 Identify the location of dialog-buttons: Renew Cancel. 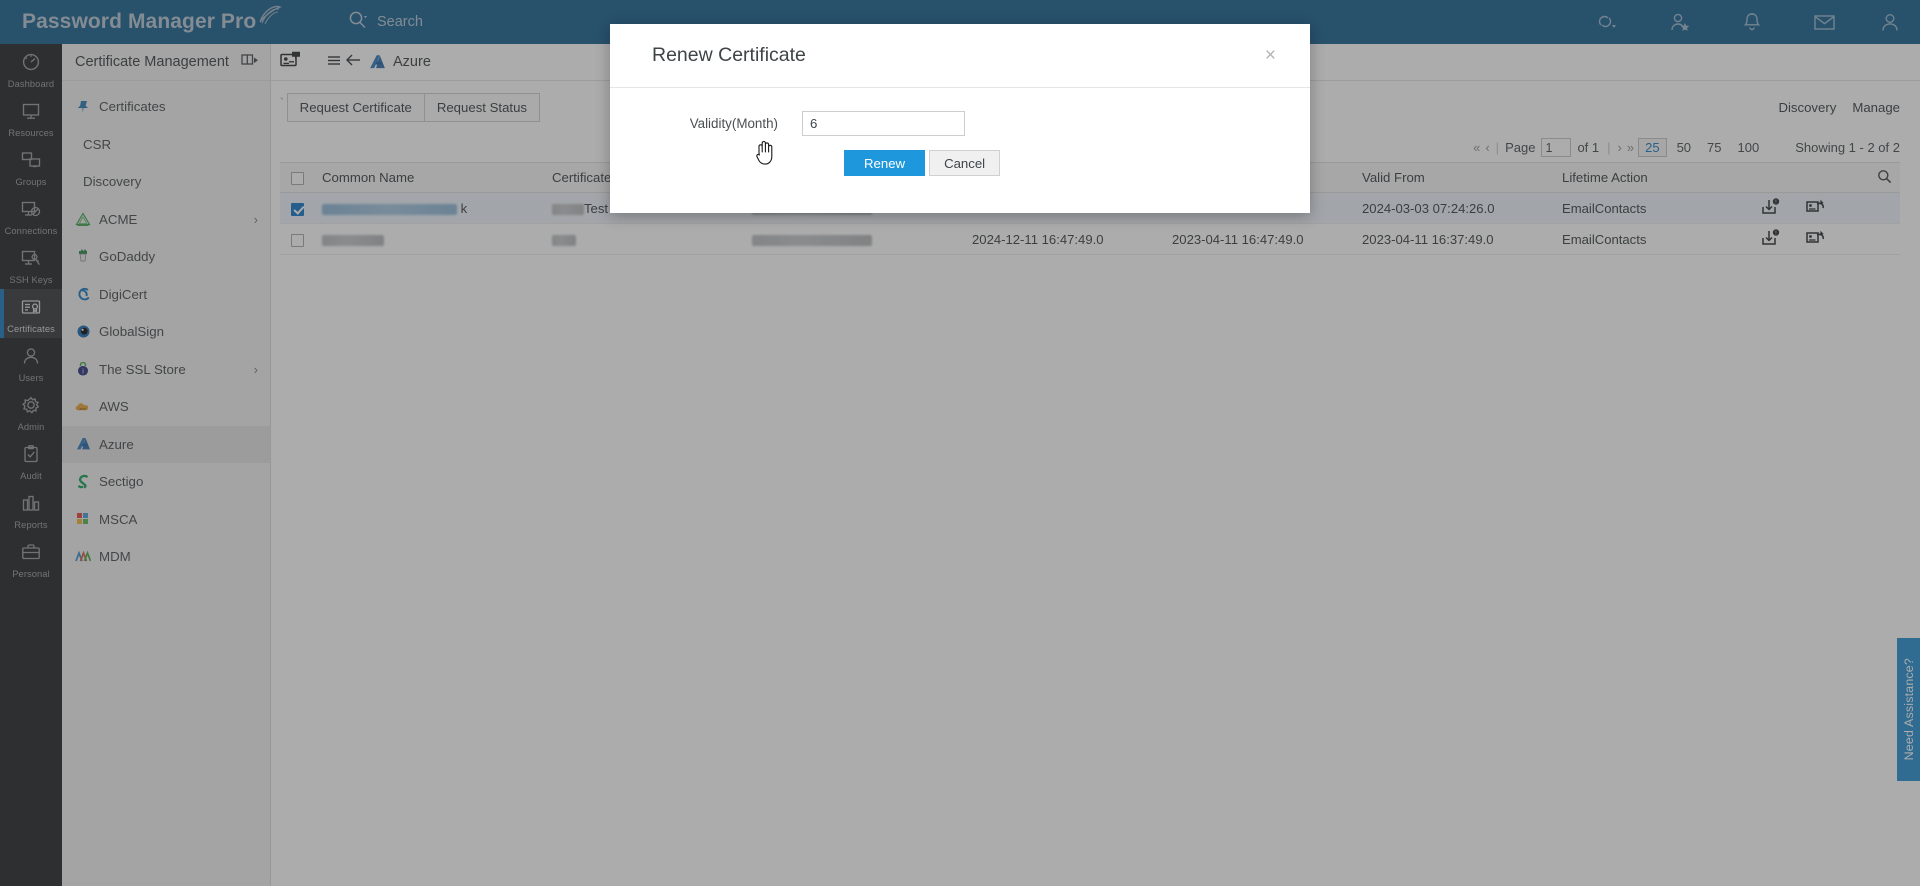
(960, 163).